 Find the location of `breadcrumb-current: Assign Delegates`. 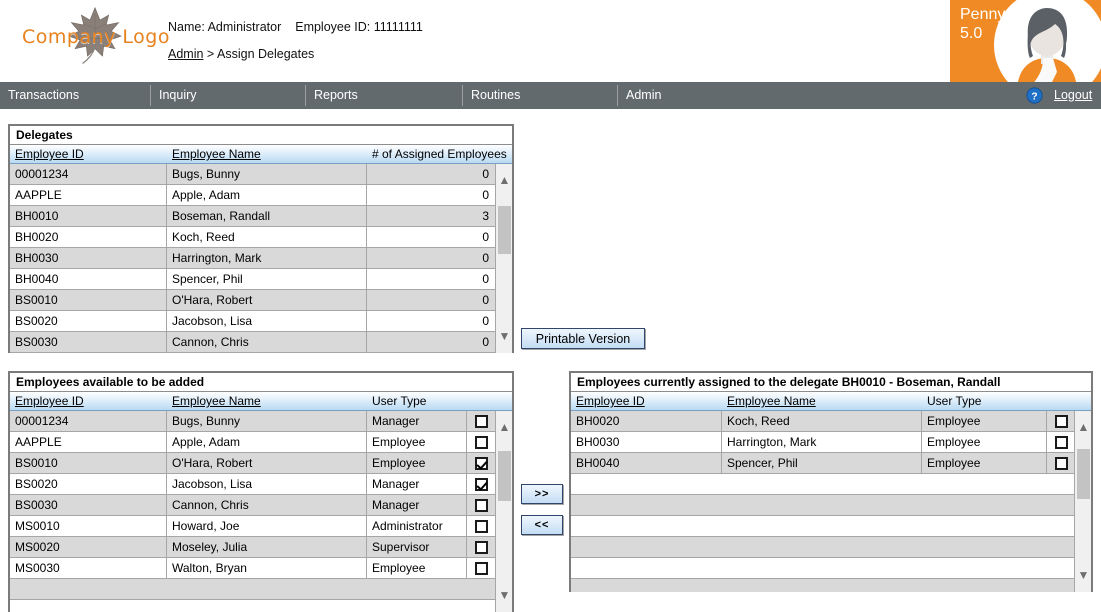

breadcrumb-current: Assign Delegates is located at coordinates (266, 54).